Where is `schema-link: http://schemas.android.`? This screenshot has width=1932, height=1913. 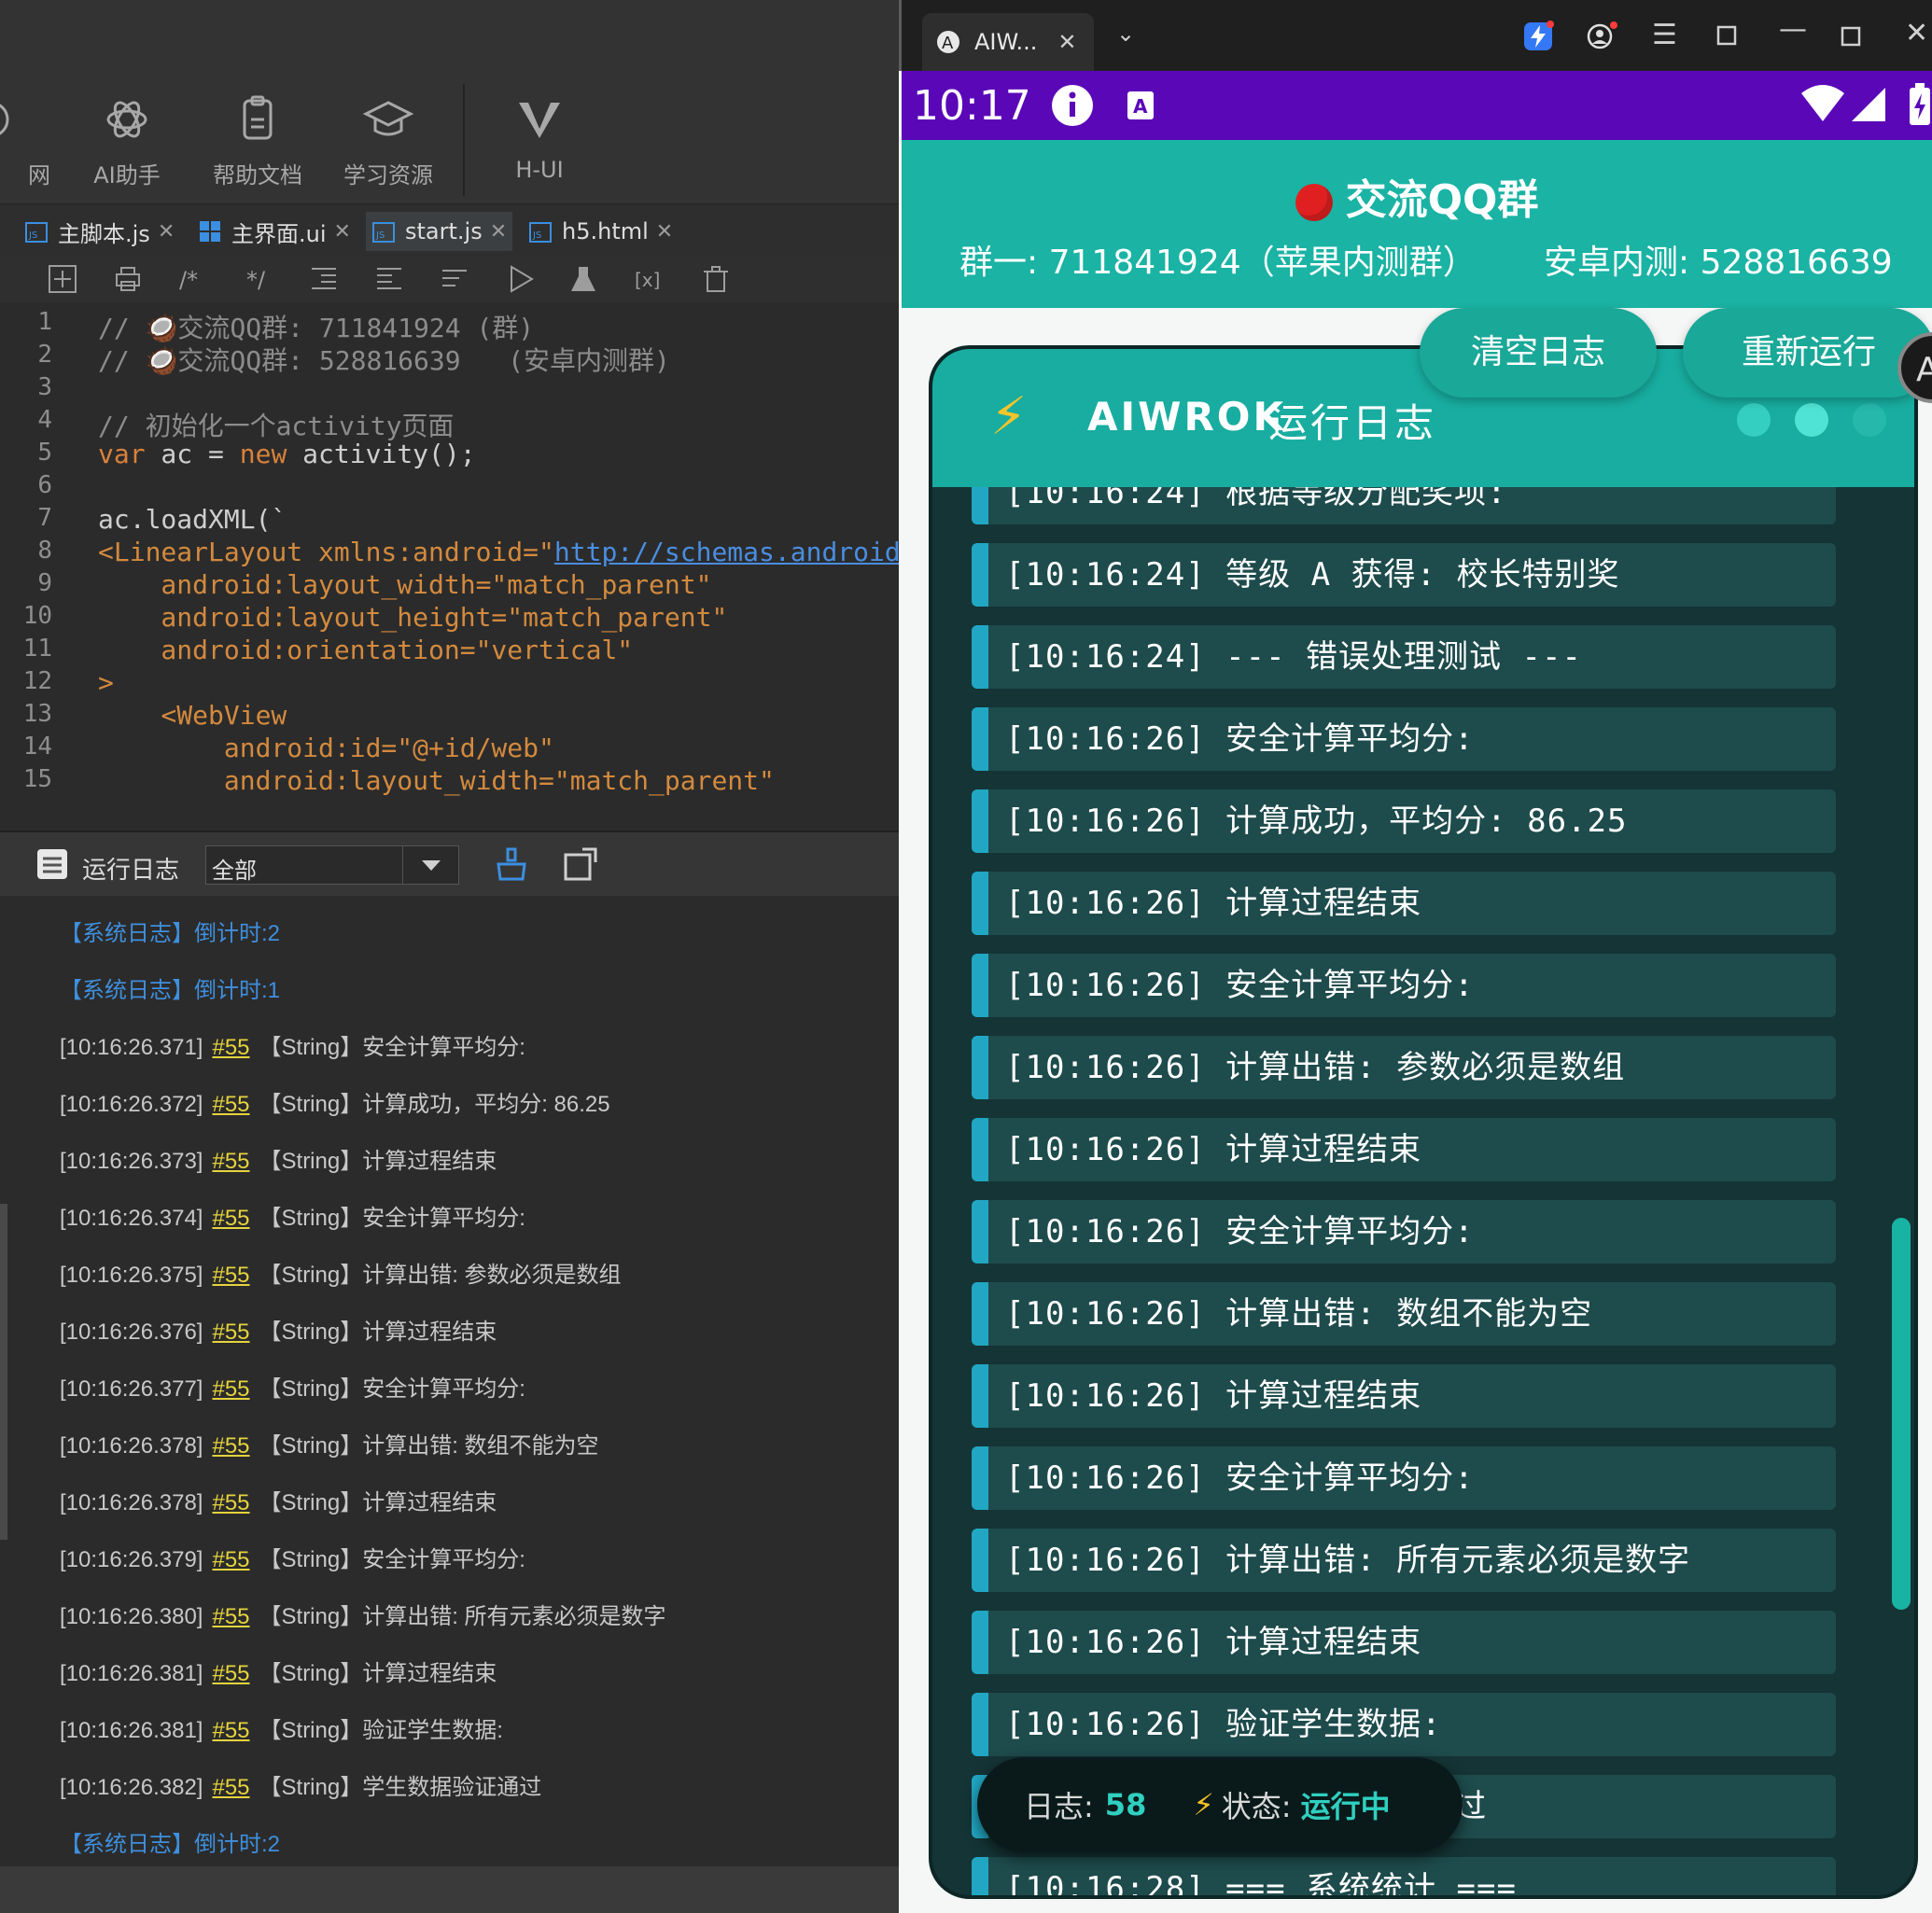 schema-link: http://schemas.android. is located at coordinates (726, 552).